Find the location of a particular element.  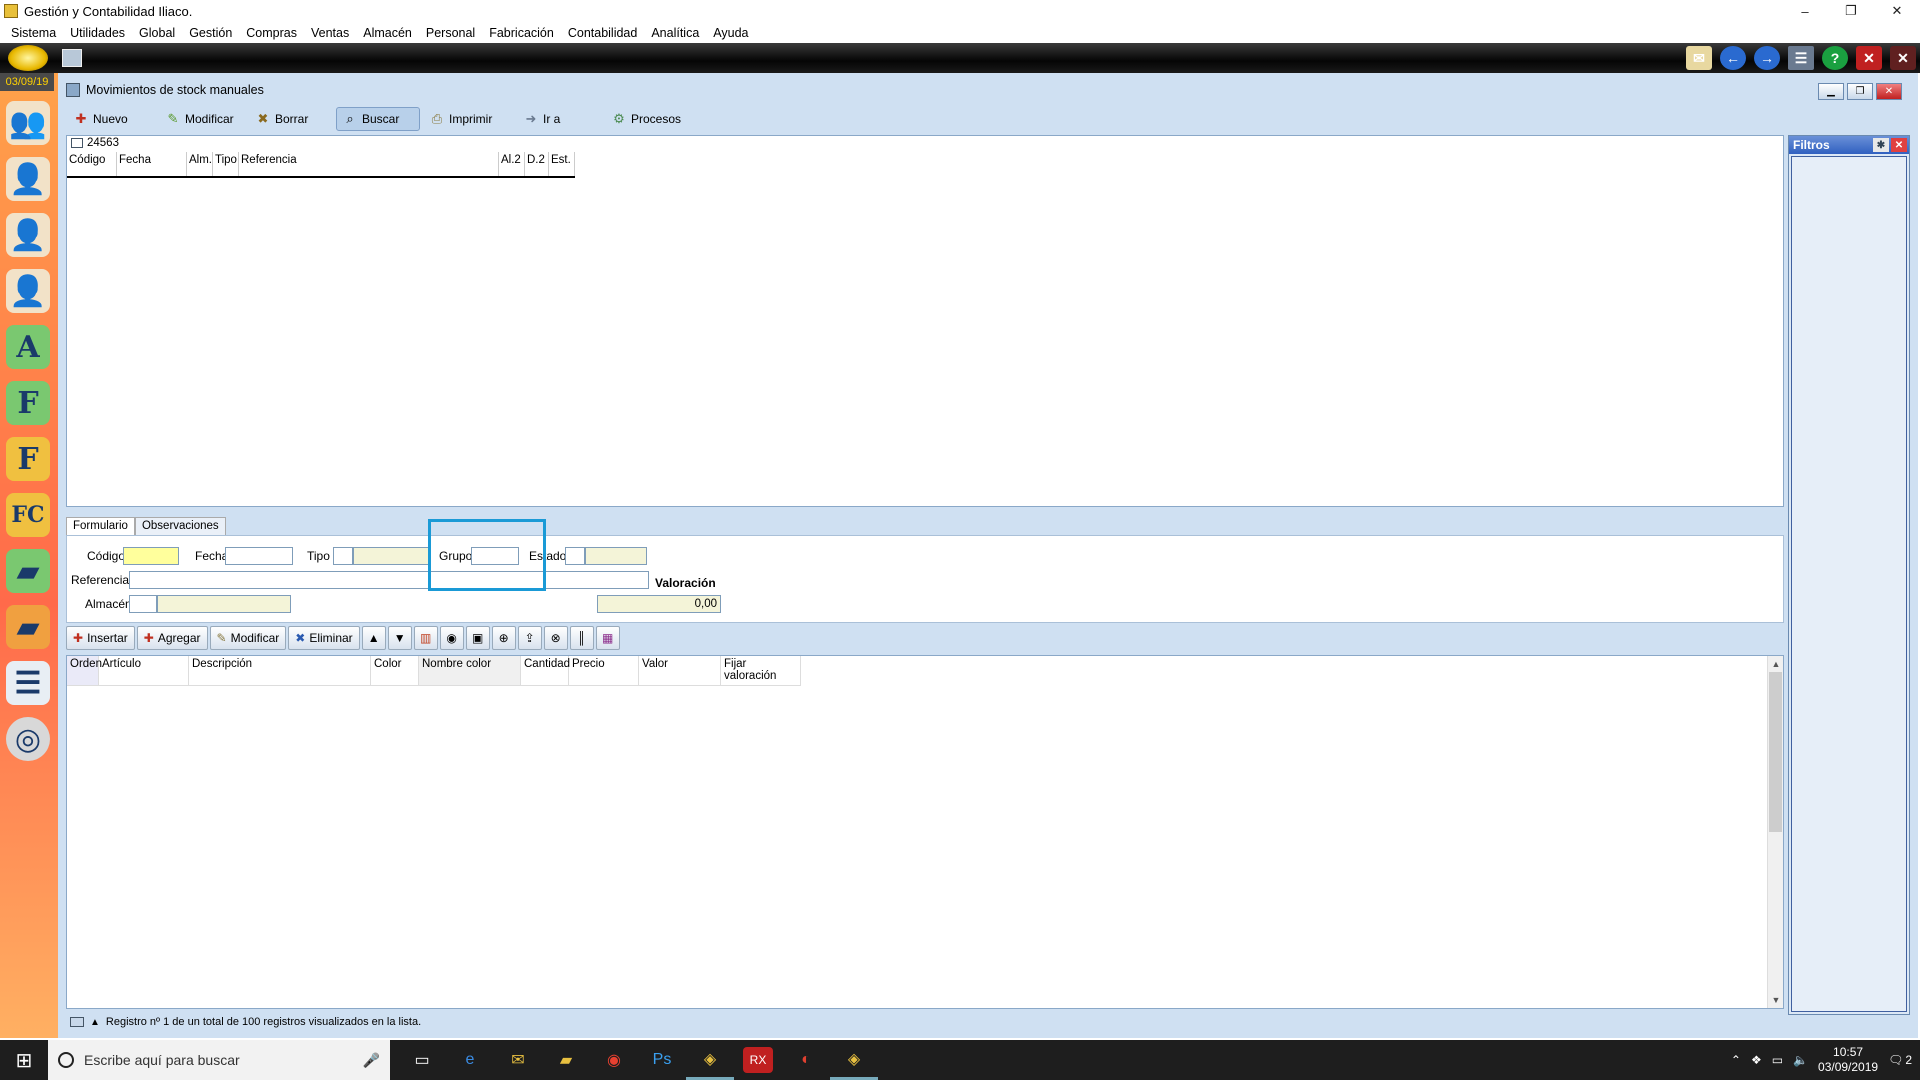

calendar-icon: ▦ is located at coordinates (607, 638).